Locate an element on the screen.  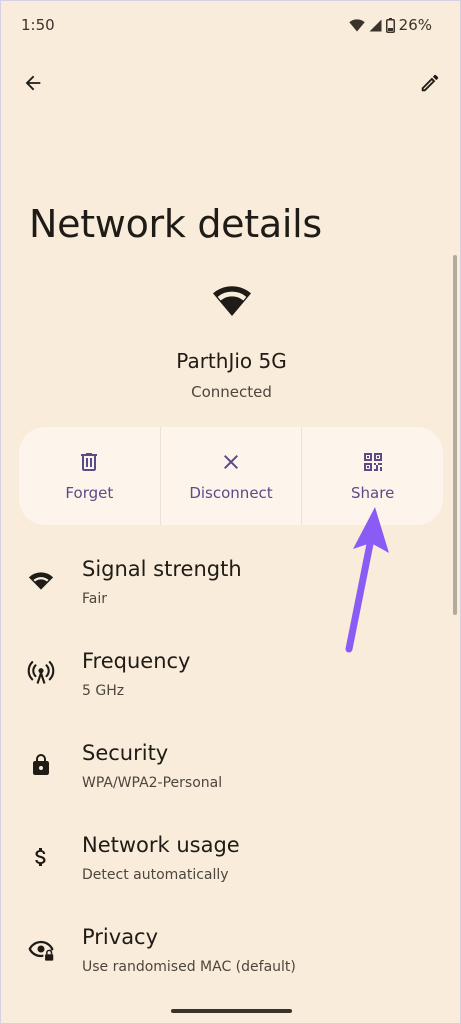
status-time: 1:50 is located at coordinates (38, 25).